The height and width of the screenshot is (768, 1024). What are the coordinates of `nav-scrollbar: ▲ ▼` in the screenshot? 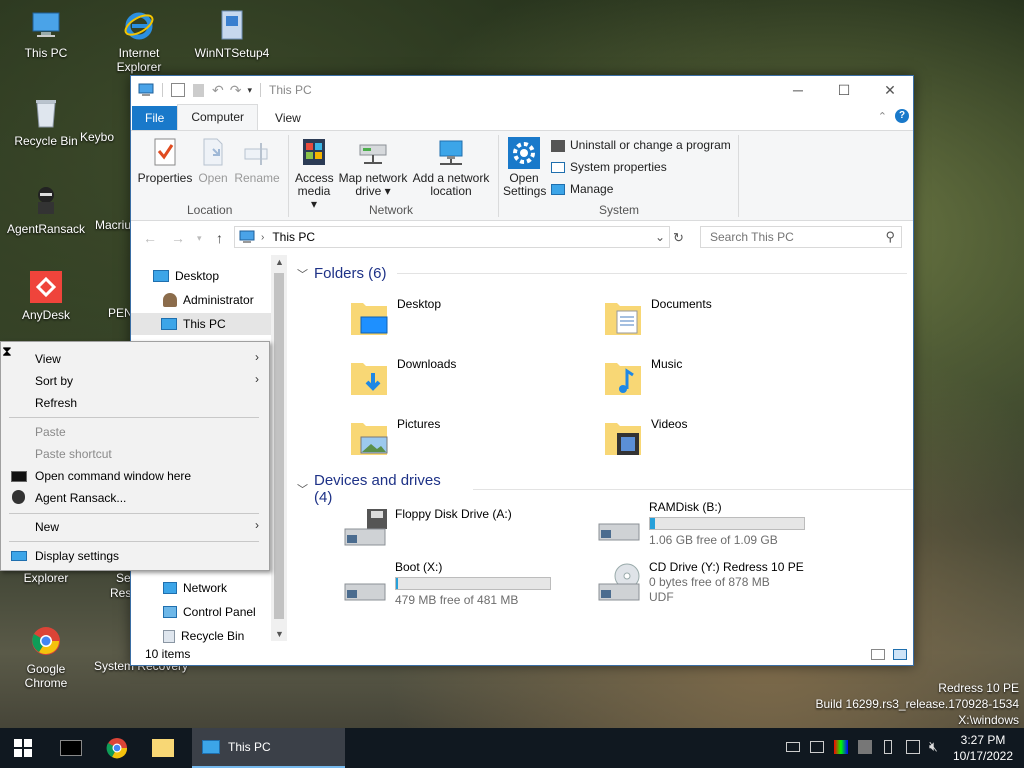 It's located at (279, 448).